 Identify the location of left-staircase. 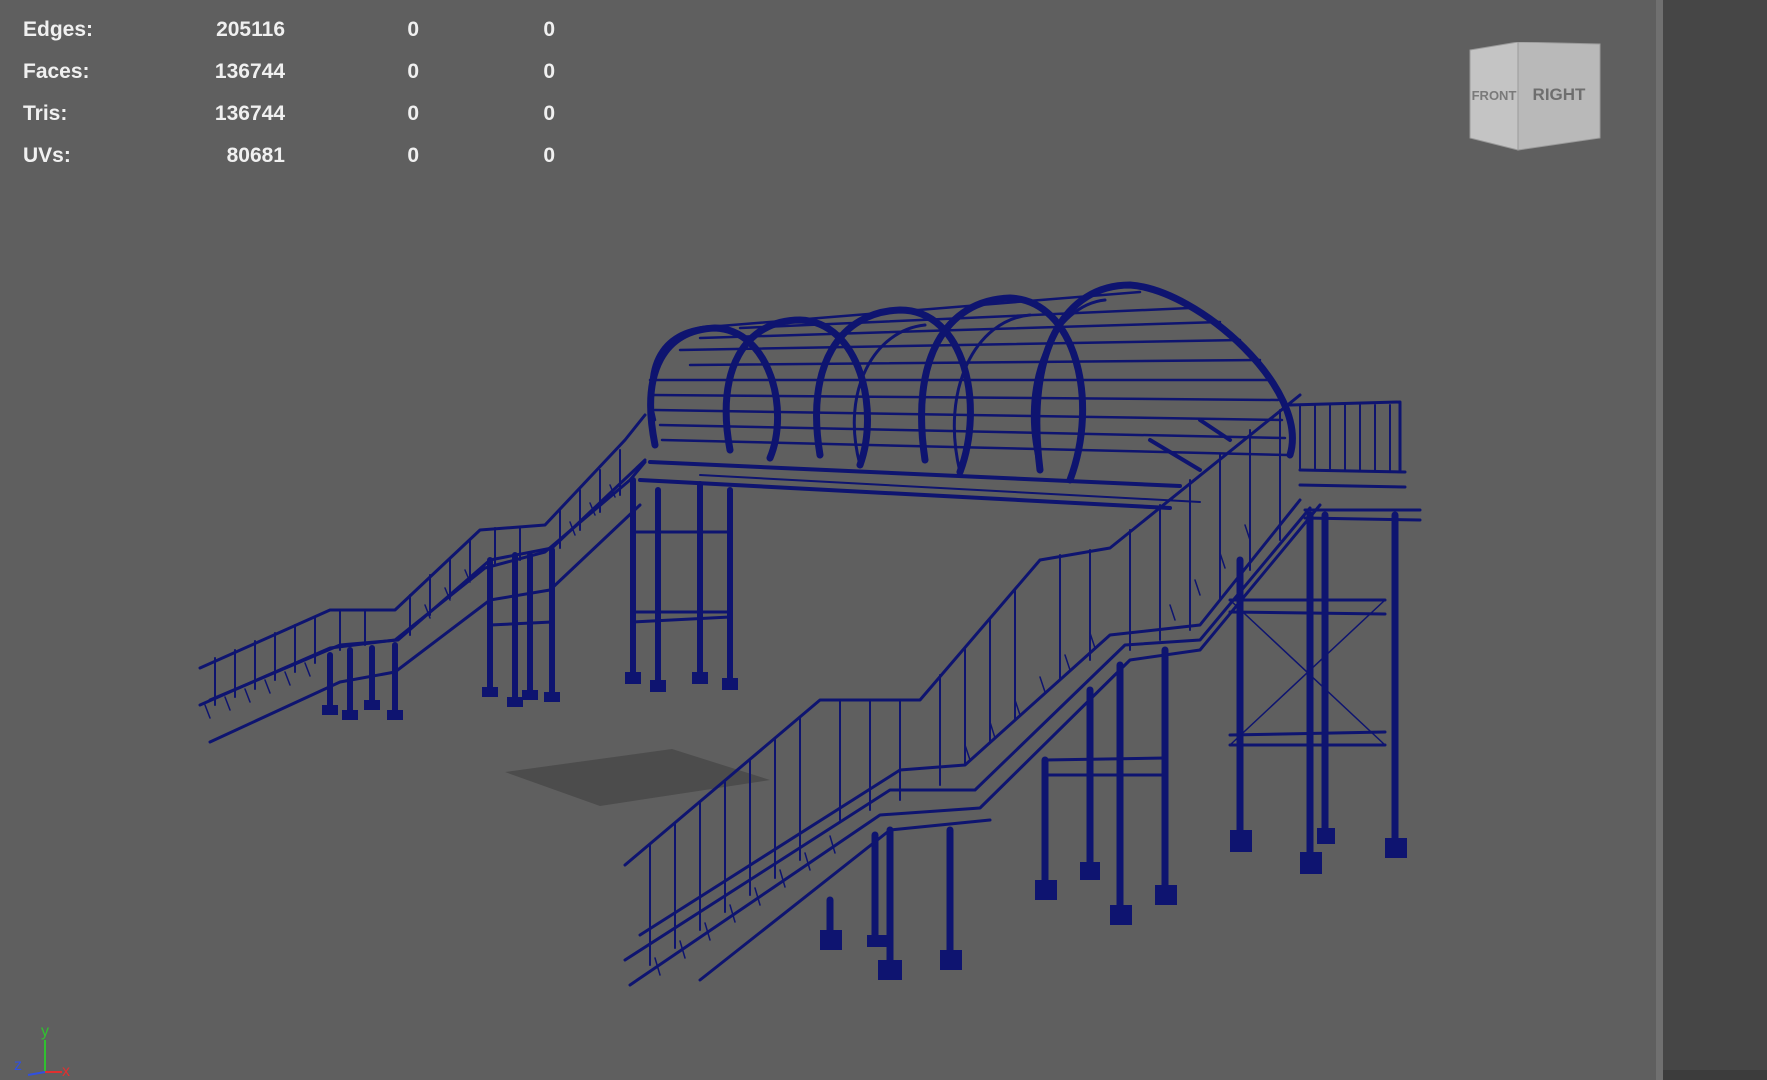
(422, 578).